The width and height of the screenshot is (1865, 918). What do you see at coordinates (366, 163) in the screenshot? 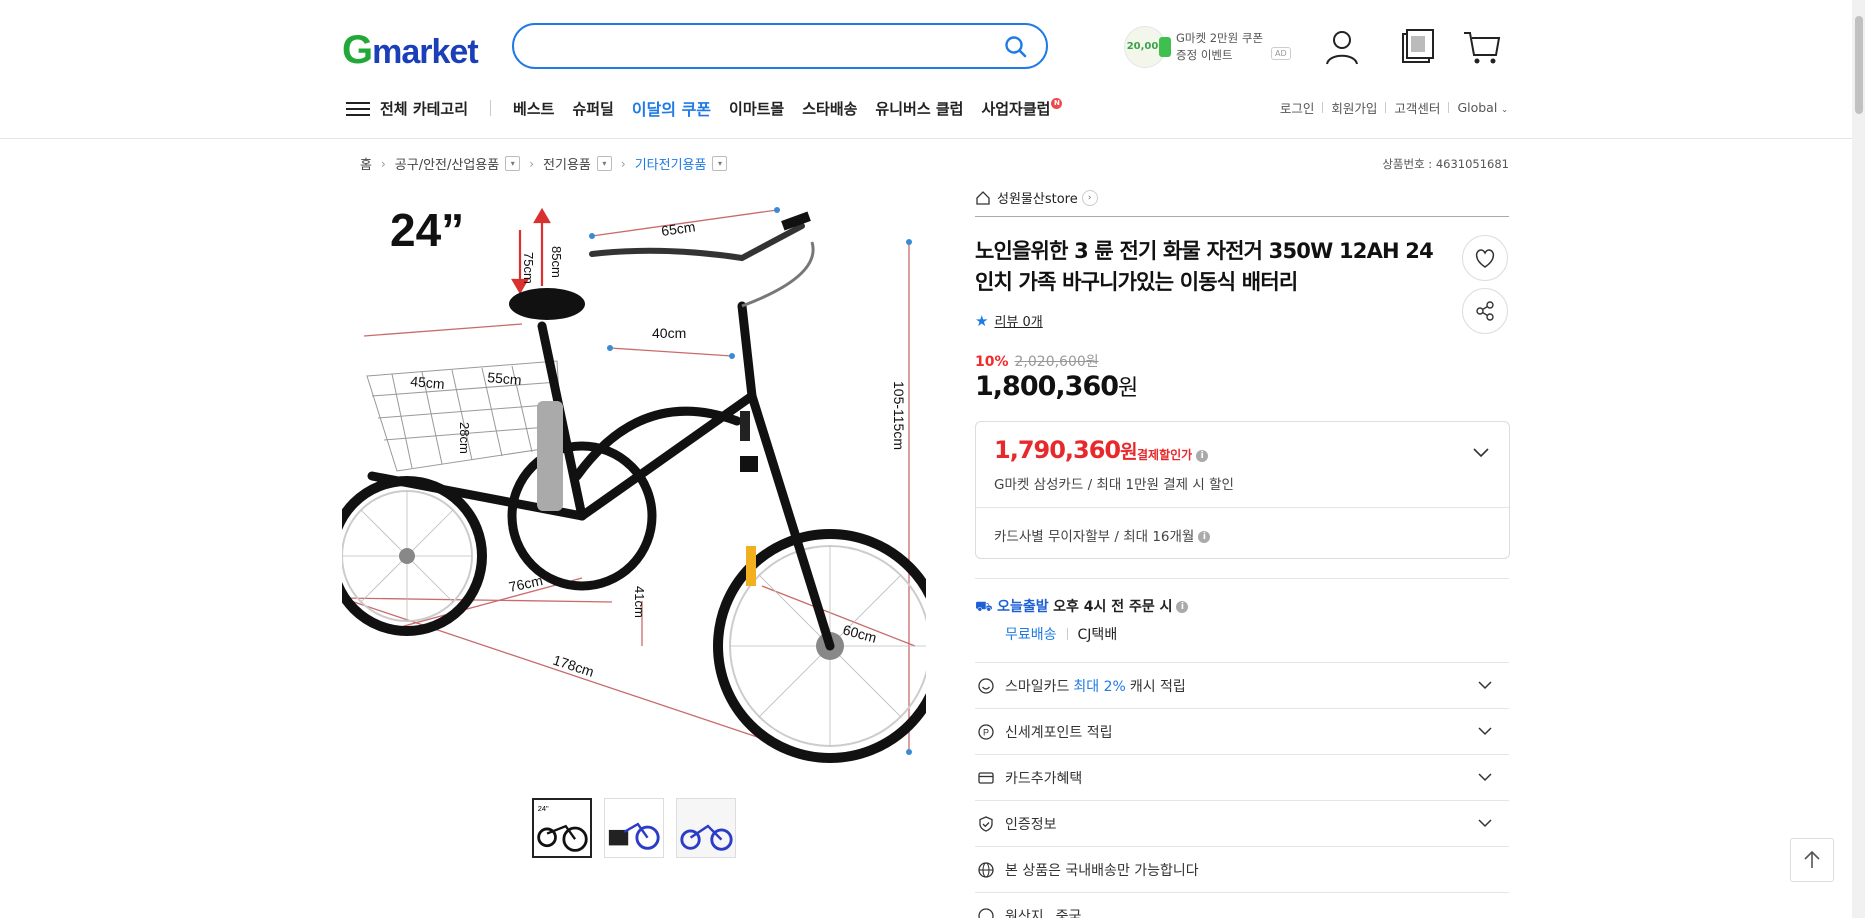
I see `breadcrumb-home: 홈` at bounding box center [366, 163].